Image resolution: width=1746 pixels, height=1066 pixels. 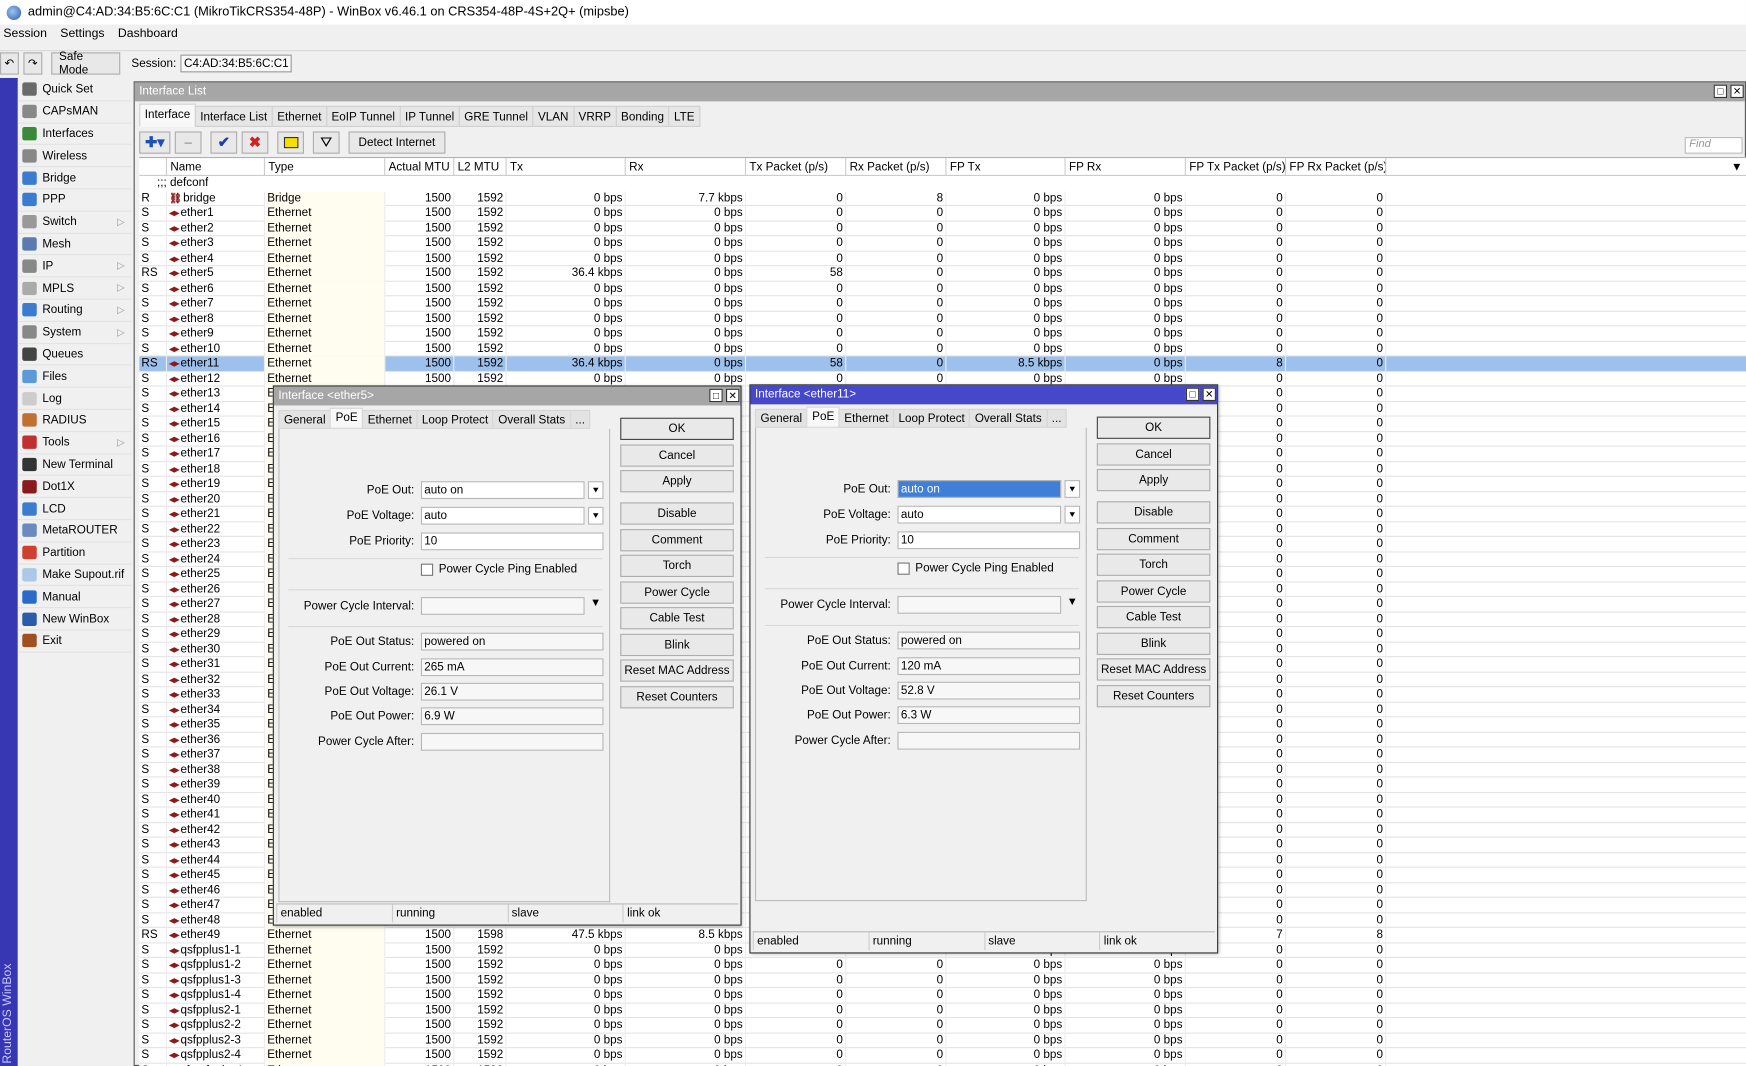 What do you see at coordinates (74, 597) in the screenshot?
I see `sidebar-item-manual: Manual` at bounding box center [74, 597].